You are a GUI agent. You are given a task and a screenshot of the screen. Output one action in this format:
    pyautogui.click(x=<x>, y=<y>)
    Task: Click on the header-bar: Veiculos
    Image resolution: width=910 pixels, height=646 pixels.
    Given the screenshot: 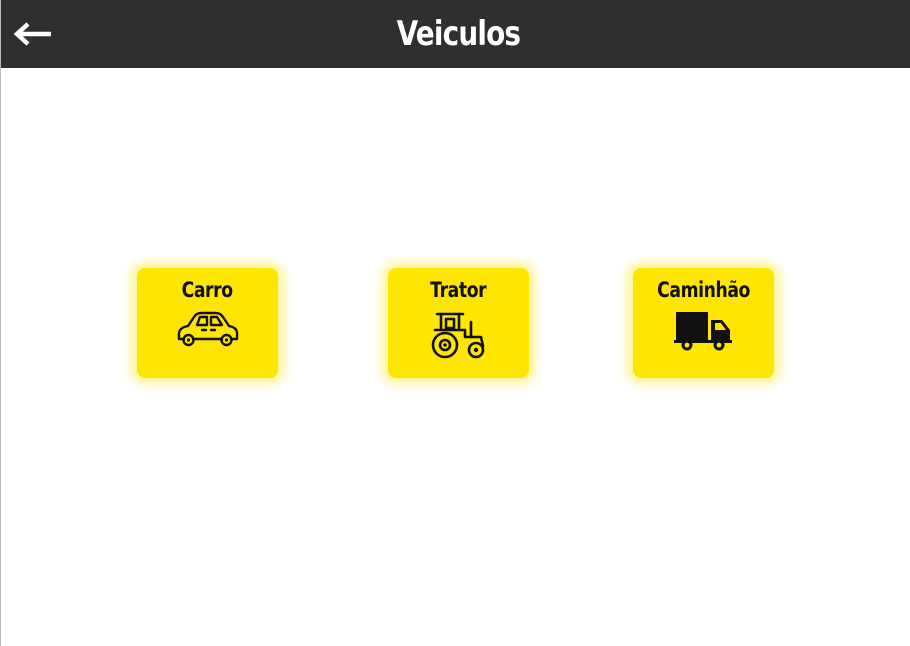 What is the action you would take?
    pyautogui.click(x=455, y=34)
    